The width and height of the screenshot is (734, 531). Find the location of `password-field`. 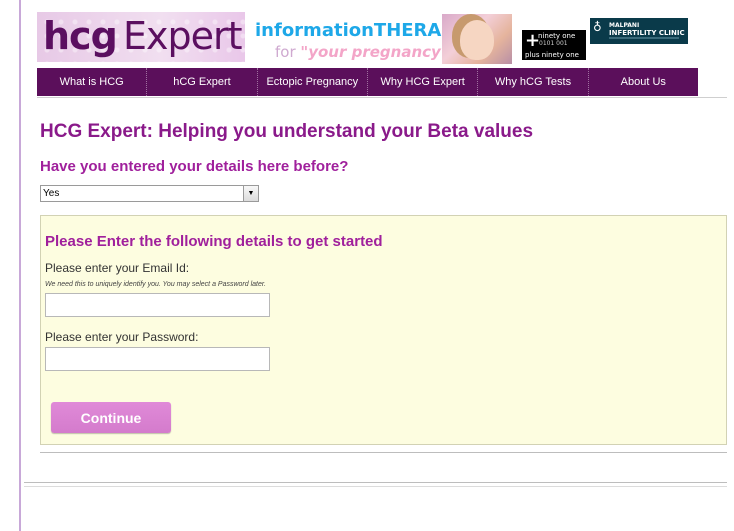

password-field is located at coordinates (157, 359).